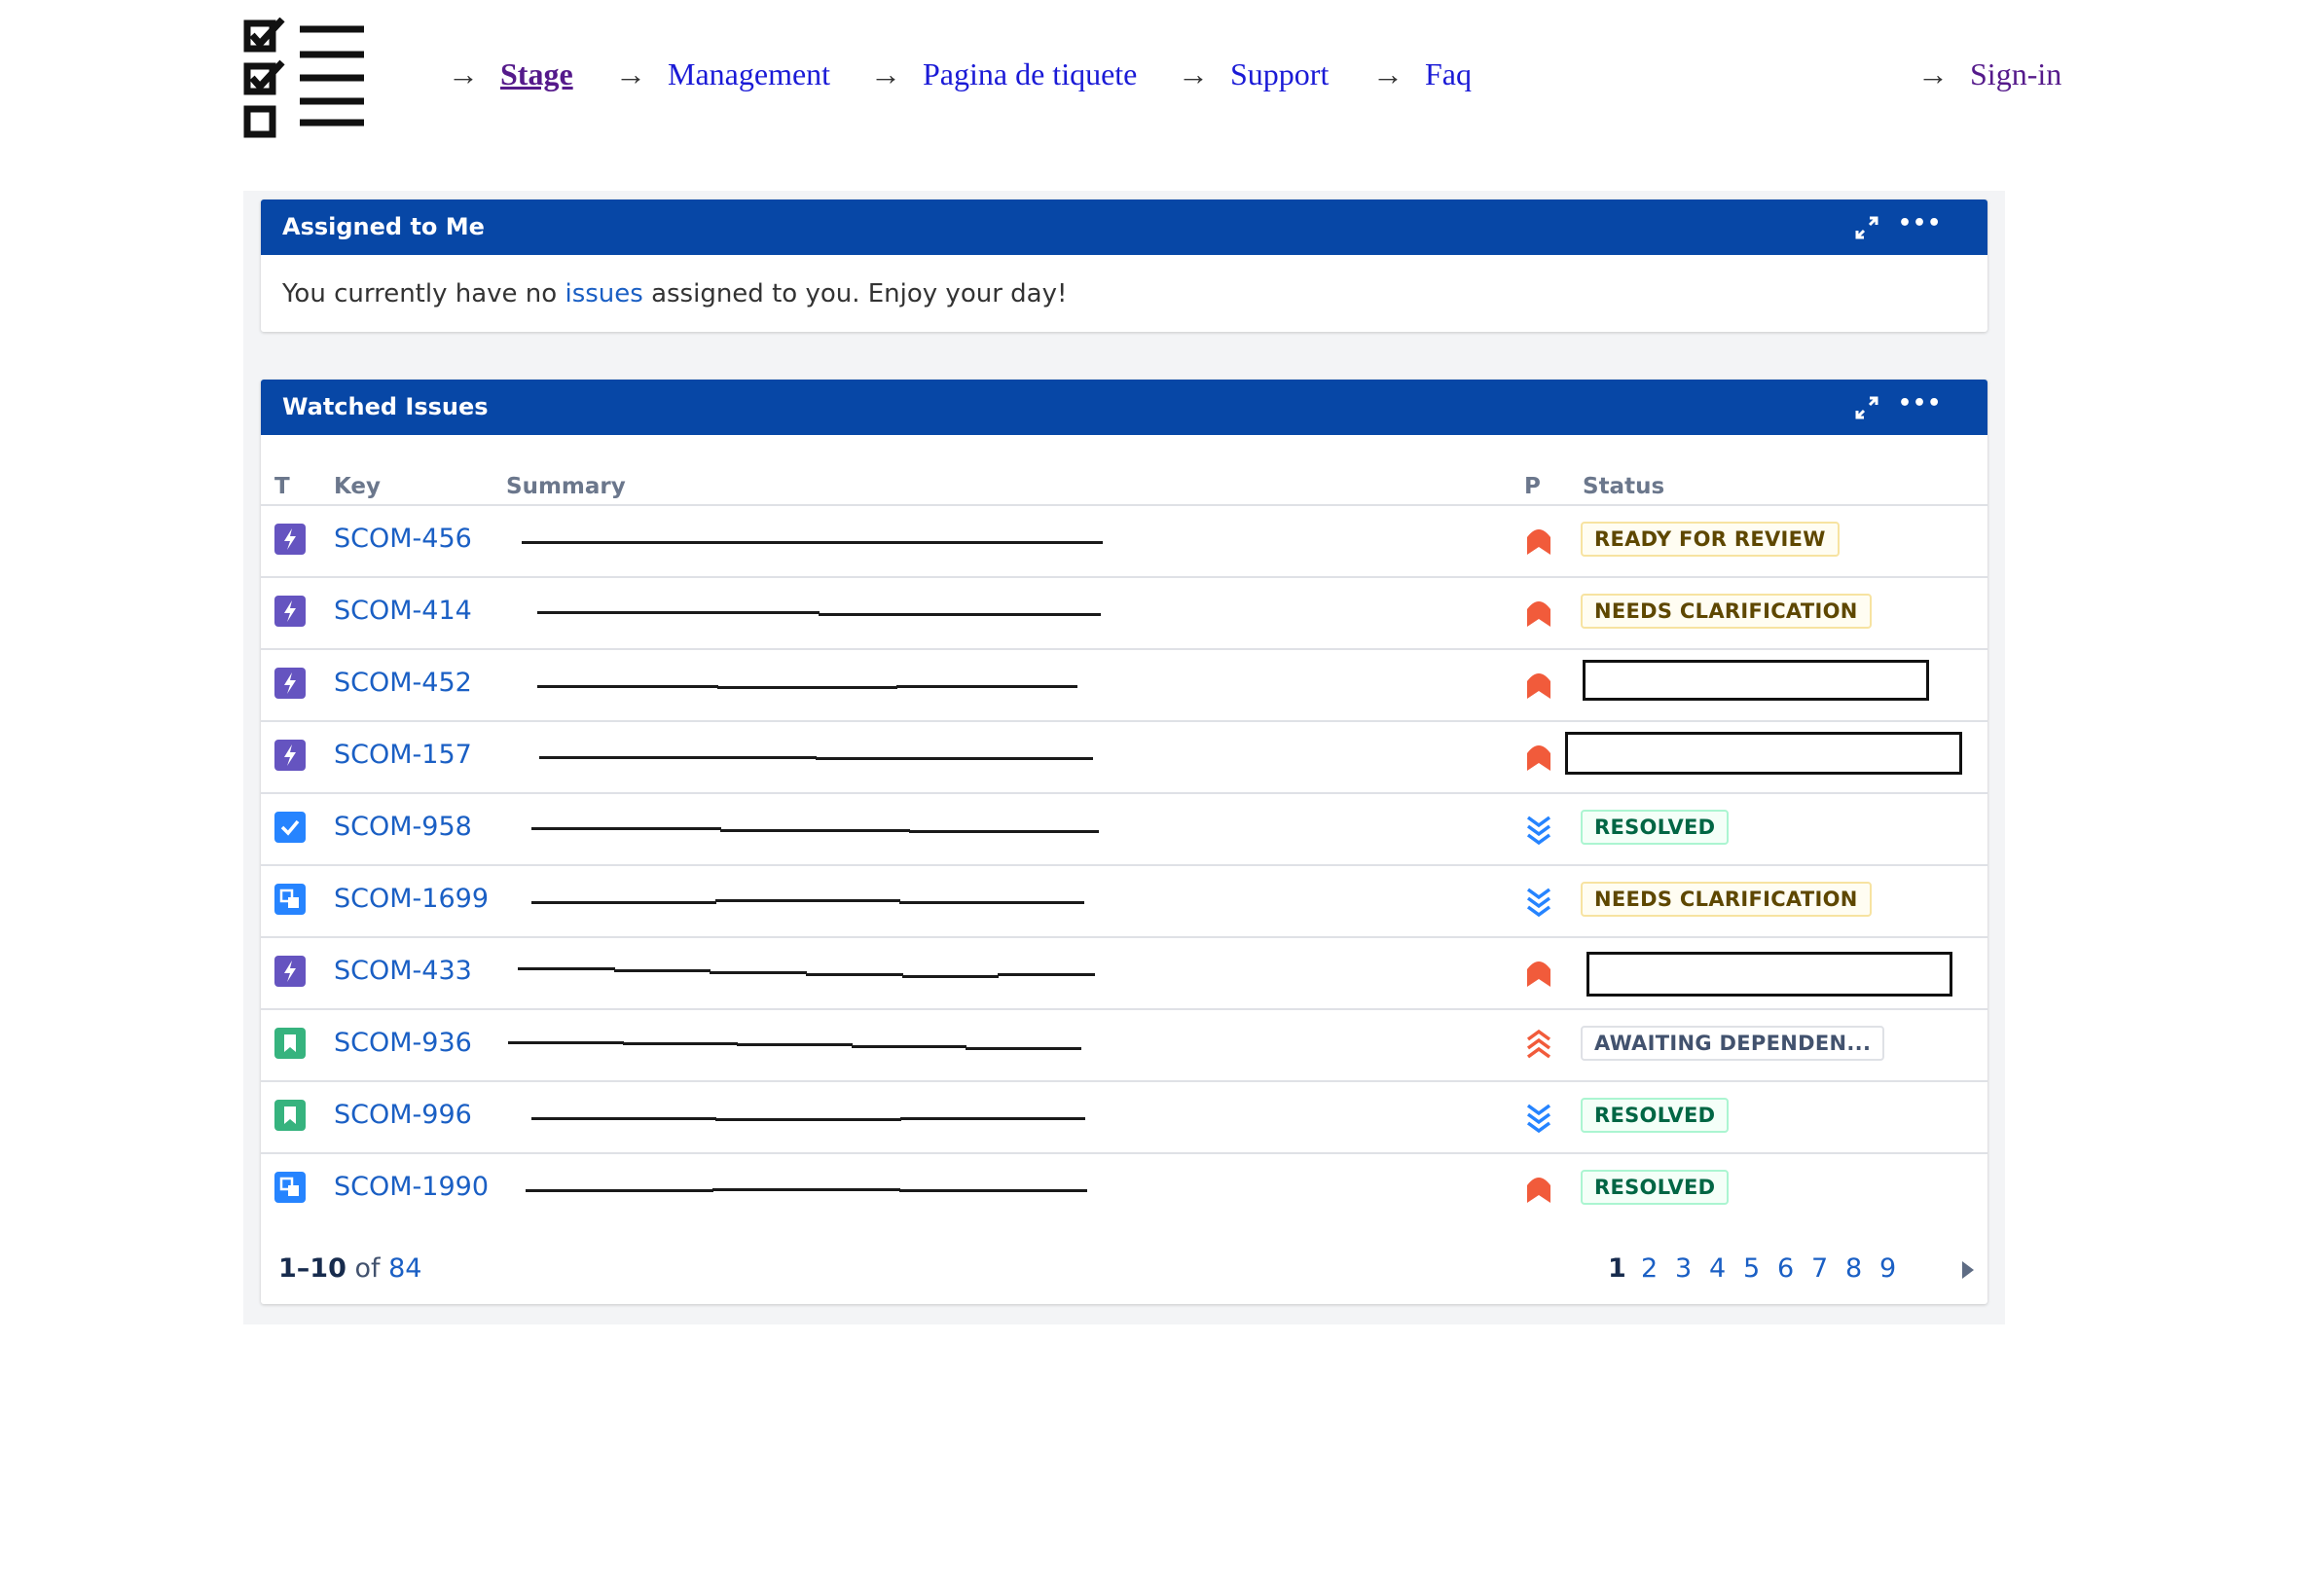 The width and height of the screenshot is (2297, 1596). I want to click on message-text: You currently have no, so click(424, 293).